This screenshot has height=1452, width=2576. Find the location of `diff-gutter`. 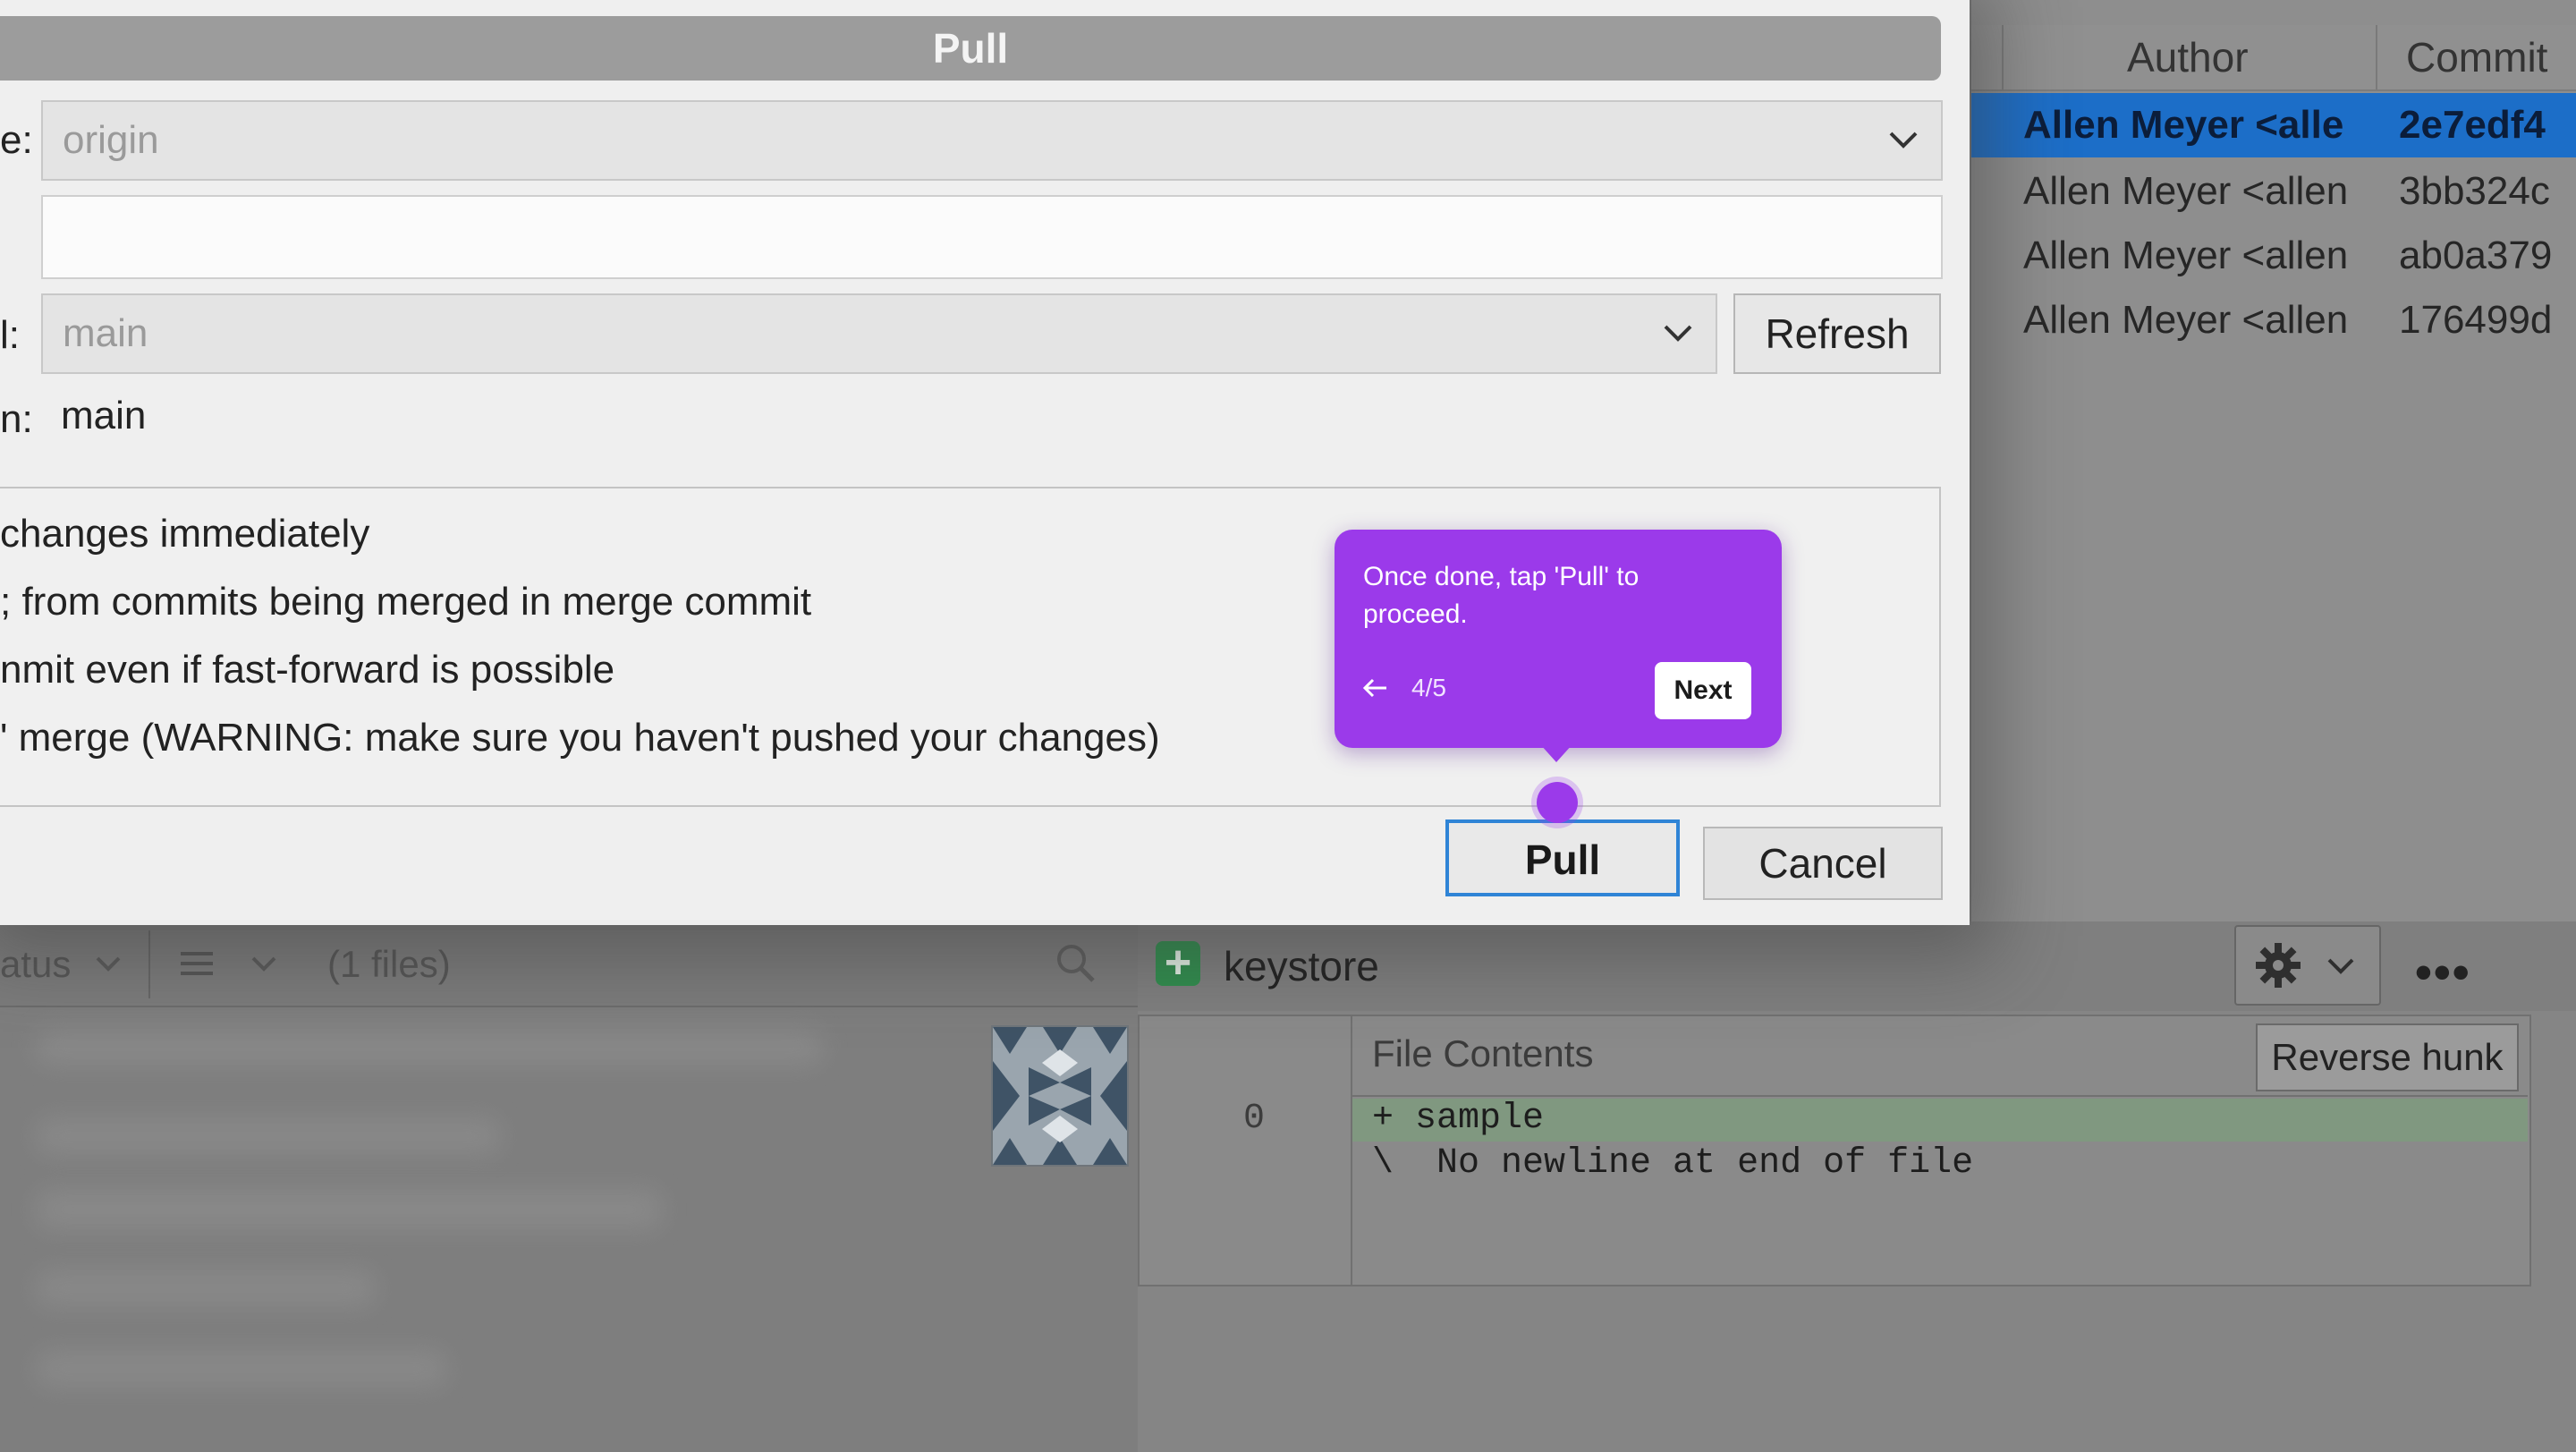

diff-gutter is located at coordinates (1245, 1150).